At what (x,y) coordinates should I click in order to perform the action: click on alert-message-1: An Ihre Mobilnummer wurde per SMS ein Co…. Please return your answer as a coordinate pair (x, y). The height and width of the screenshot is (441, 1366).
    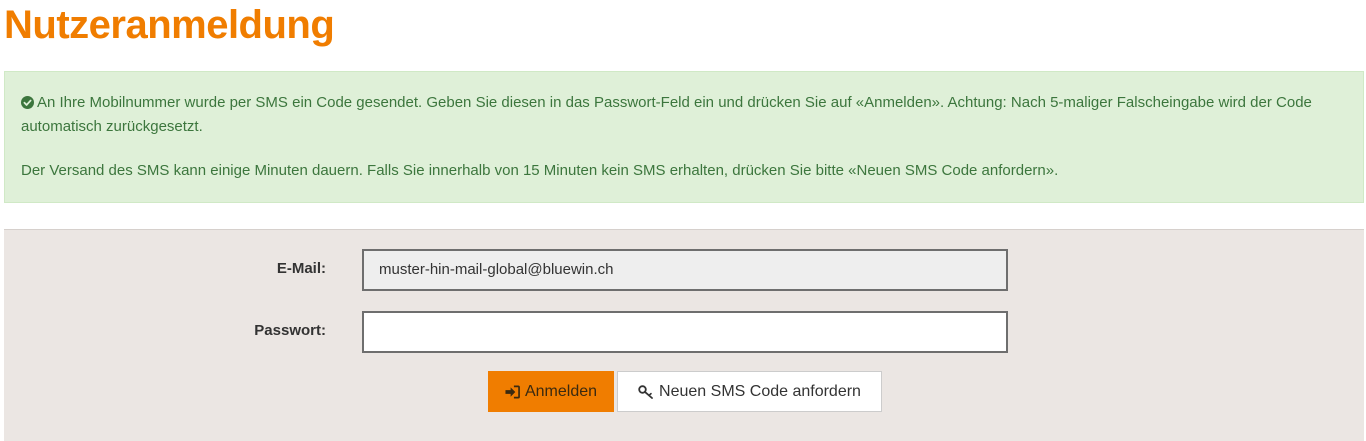
    Looking at the image, I should click on (684, 115).